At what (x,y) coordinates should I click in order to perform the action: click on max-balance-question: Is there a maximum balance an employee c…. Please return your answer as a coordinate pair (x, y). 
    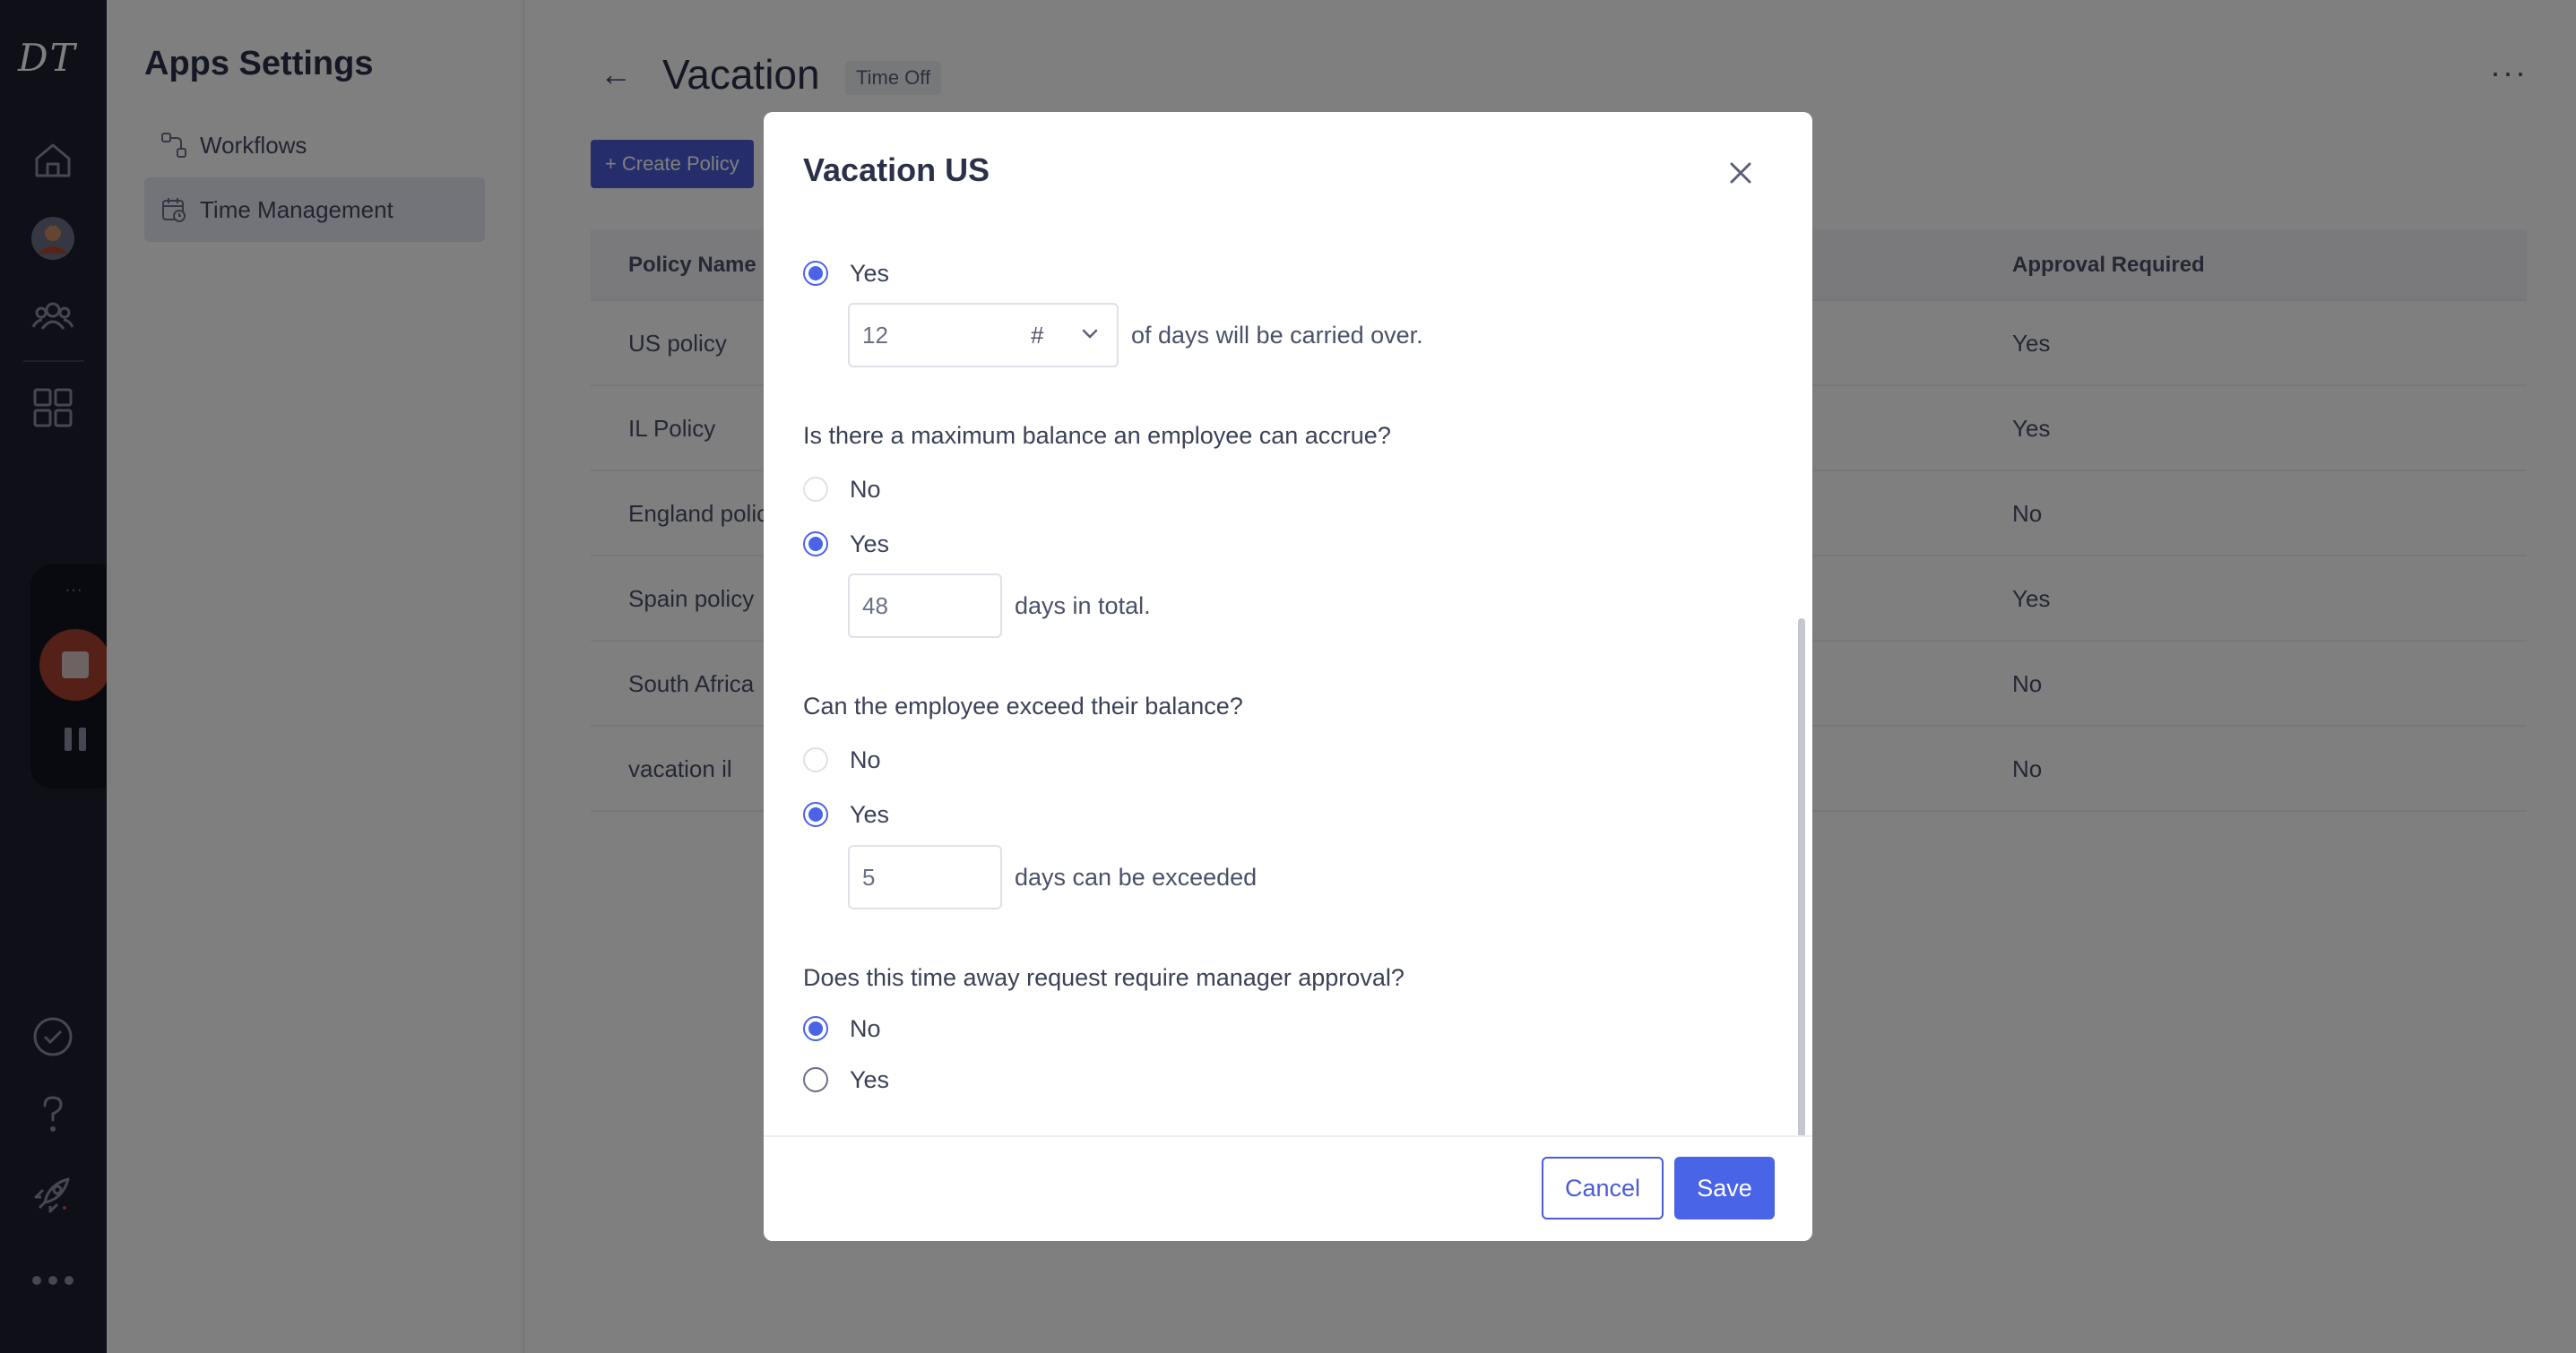
    Looking at the image, I should click on (1097, 435).